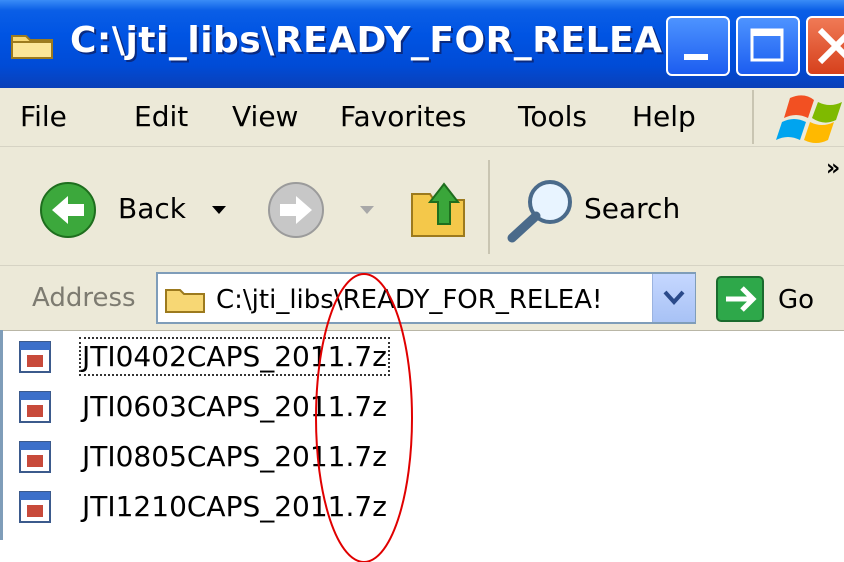  What do you see at coordinates (664, 116) in the screenshot?
I see `menu-help: Help` at bounding box center [664, 116].